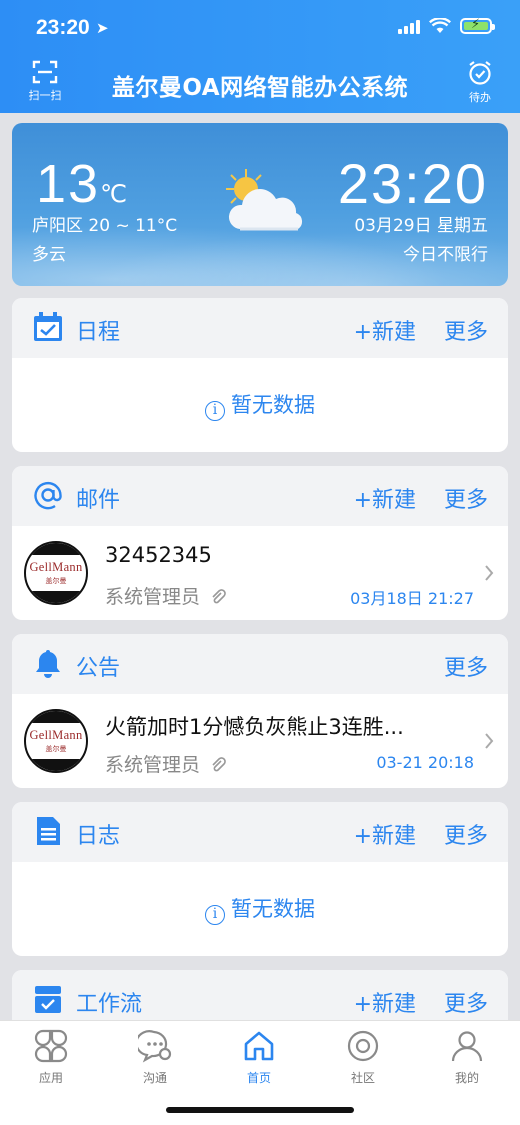 The height and width of the screenshot is (1125, 520). What do you see at coordinates (165, 595) in the screenshot?
I see `mail-sender: 系统管理员` at bounding box center [165, 595].